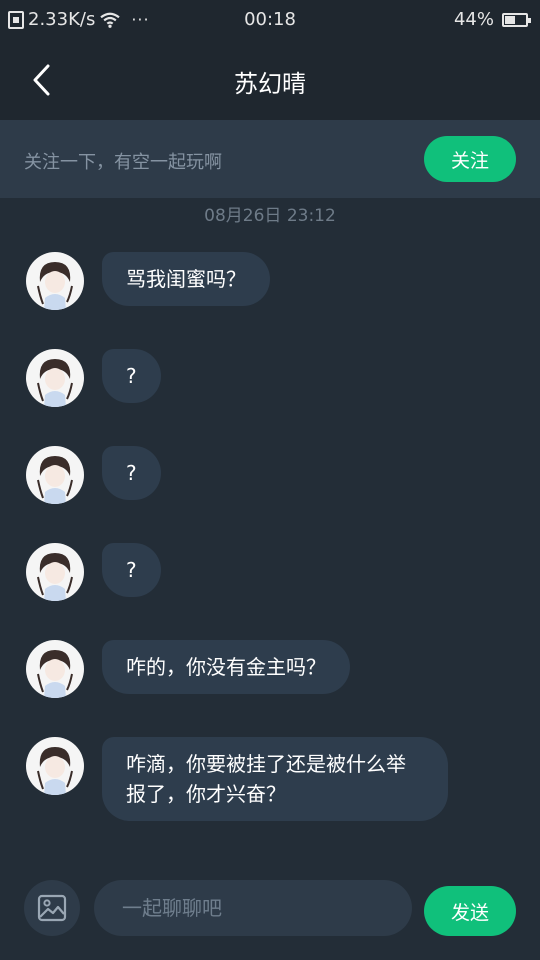 The height and width of the screenshot is (960, 540). I want to click on battery-percent: 44%, so click(473, 19).